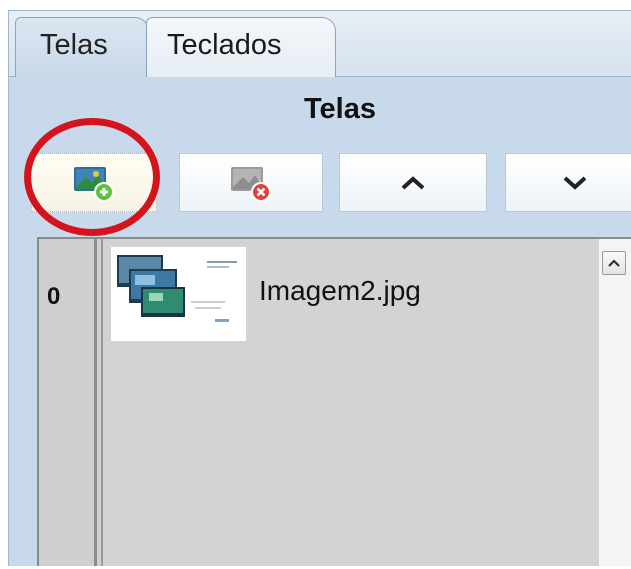 Image resolution: width=631 pixels, height=569 pixels. What do you see at coordinates (74, 45) in the screenshot?
I see `tab-label: Telas` at bounding box center [74, 45].